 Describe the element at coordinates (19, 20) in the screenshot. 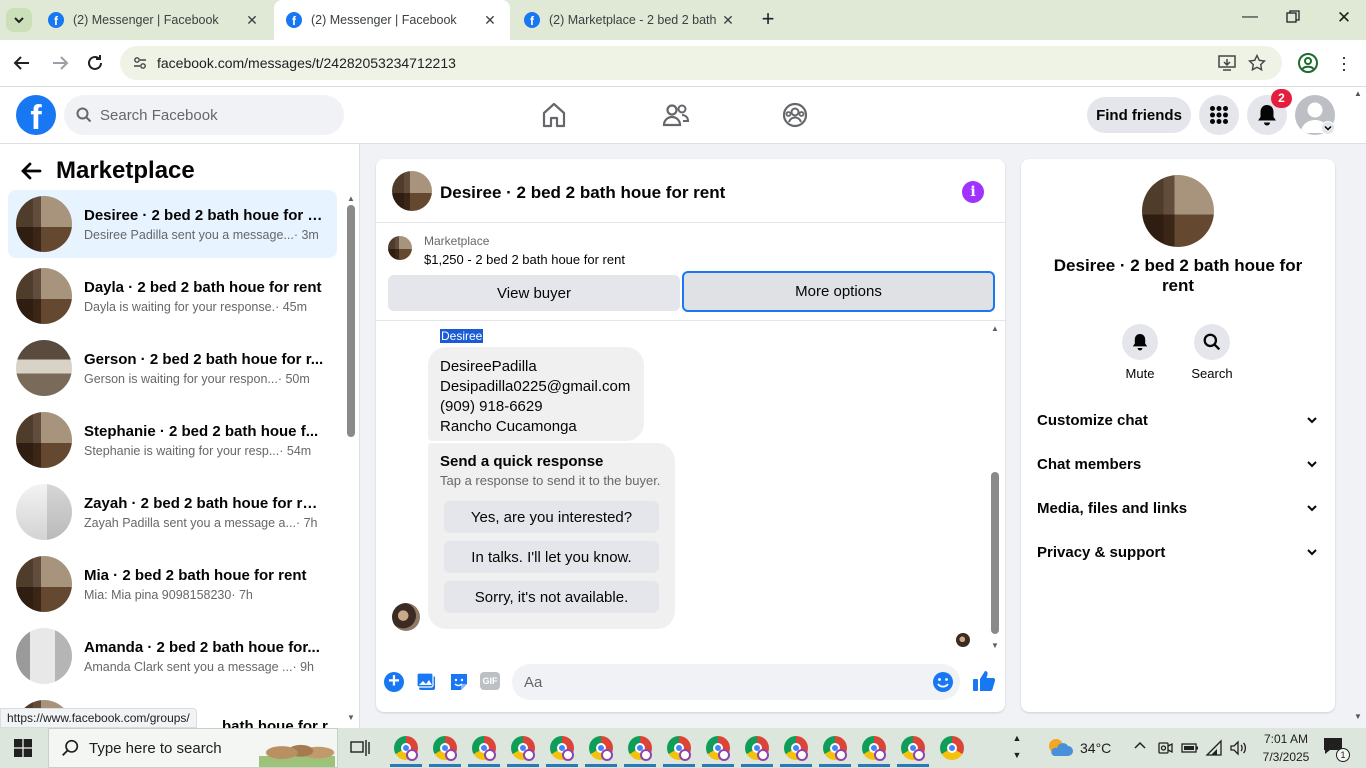

I see `tab-search-button` at that location.